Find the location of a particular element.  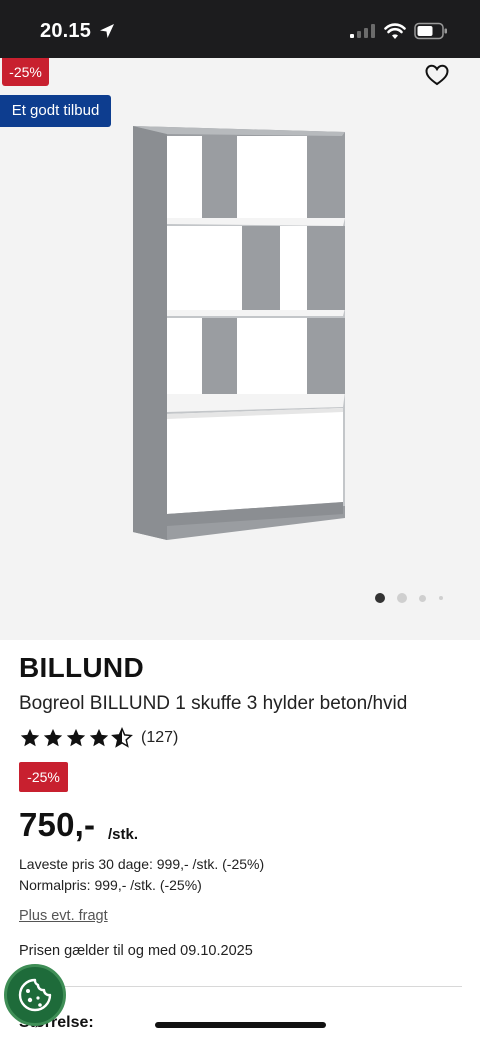

status-bar: 20.15 is located at coordinates (240, 29).